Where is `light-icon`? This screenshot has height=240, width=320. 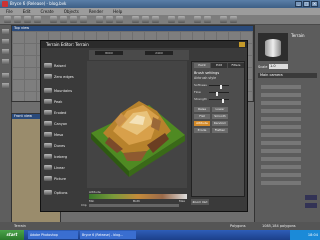 light-icon is located at coordinates (119, 19).